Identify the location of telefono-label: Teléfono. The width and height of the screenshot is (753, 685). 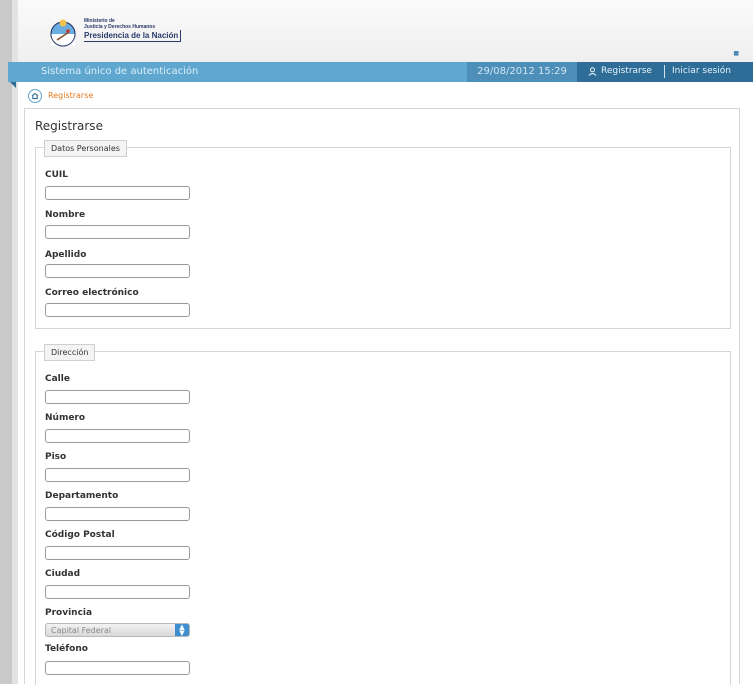
(66, 649).